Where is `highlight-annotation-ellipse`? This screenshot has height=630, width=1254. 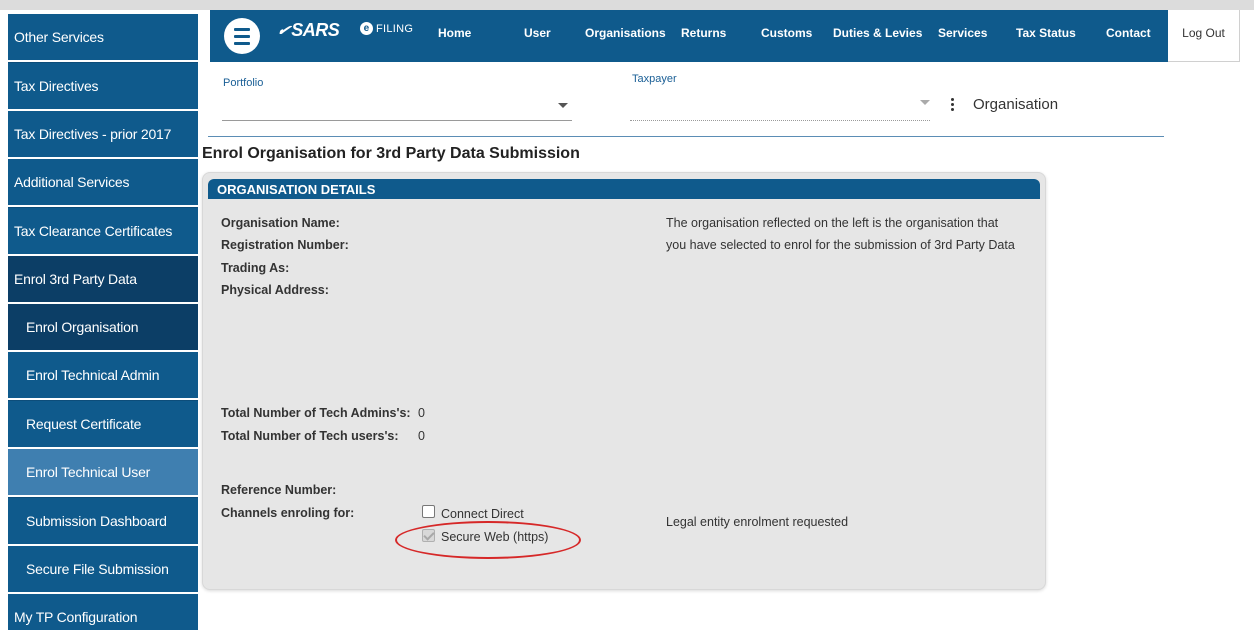
highlight-annotation-ellipse is located at coordinates (488, 540).